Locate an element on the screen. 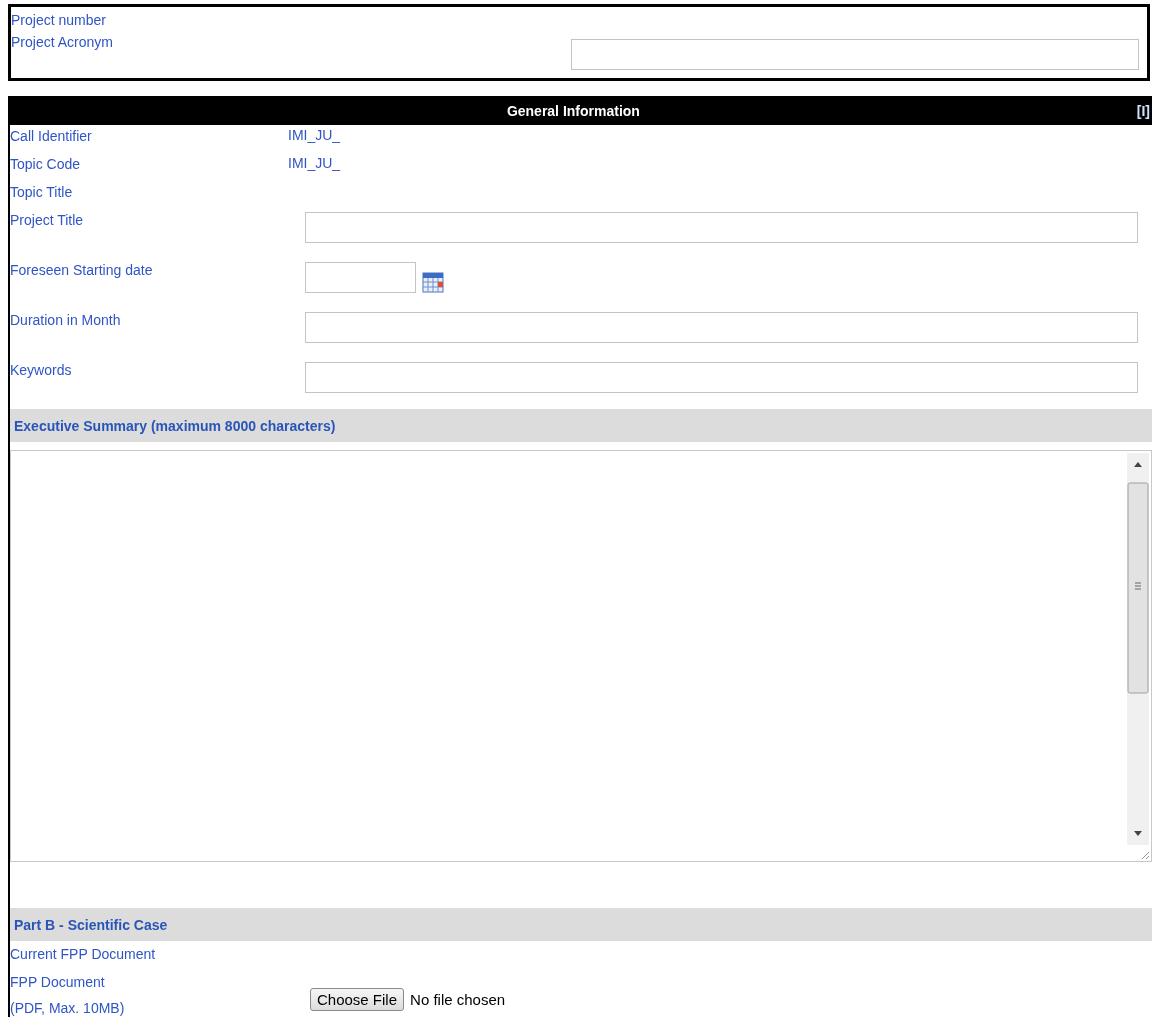  field-label: Project Acronym is located at coordinates (62, 42).